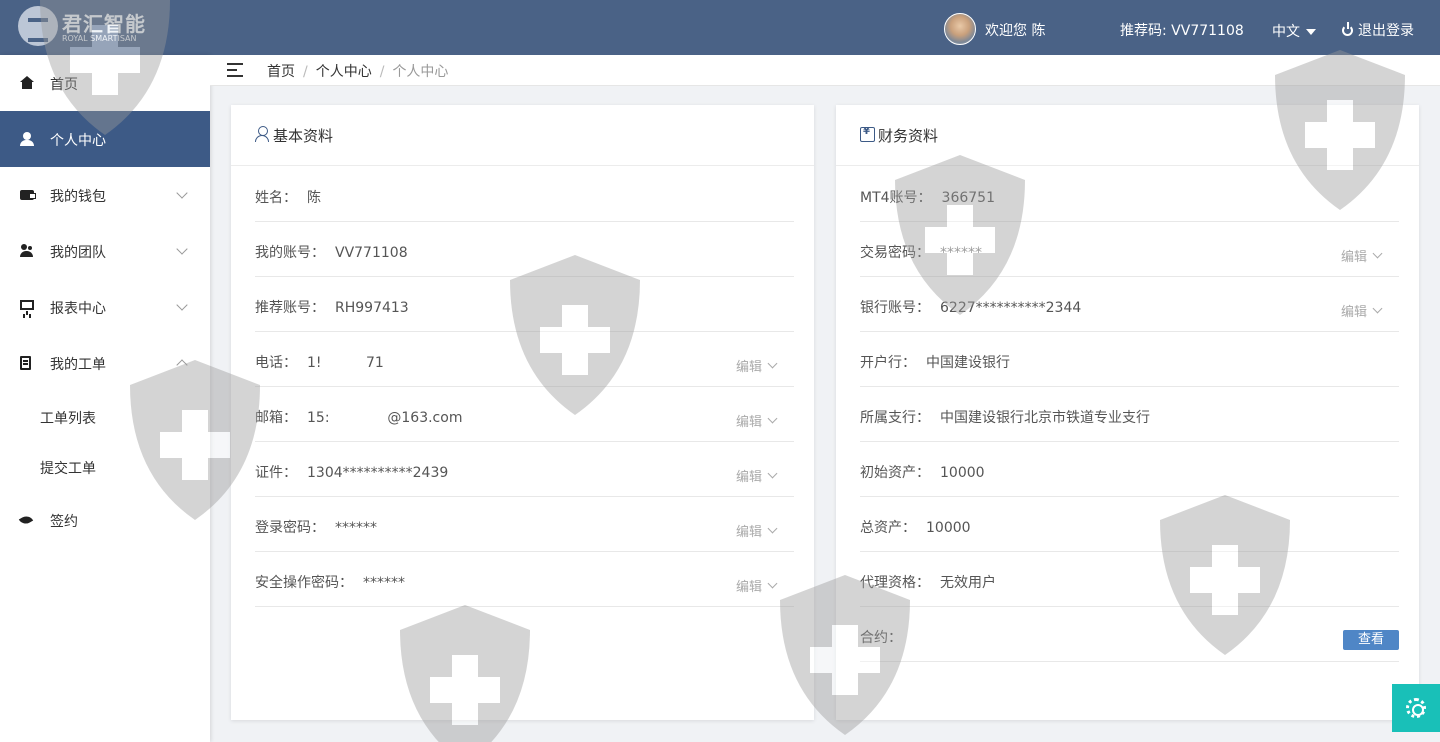 Image resolution: width=1440 pixels, height=742 pixels. What do you see at coordinates (1362, 310) in the screenshot?
I see `edit-bank-account-button: 编辑` at bounding box center [1362, 310].